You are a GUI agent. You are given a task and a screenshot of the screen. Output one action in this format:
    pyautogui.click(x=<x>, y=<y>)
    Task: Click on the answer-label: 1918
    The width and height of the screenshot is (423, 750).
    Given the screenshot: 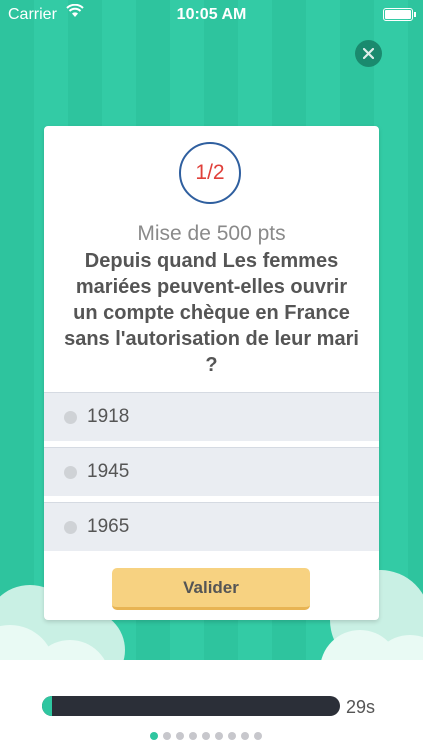 What is the action you would take?
    pyautogui.click(x=108, y=416)
    